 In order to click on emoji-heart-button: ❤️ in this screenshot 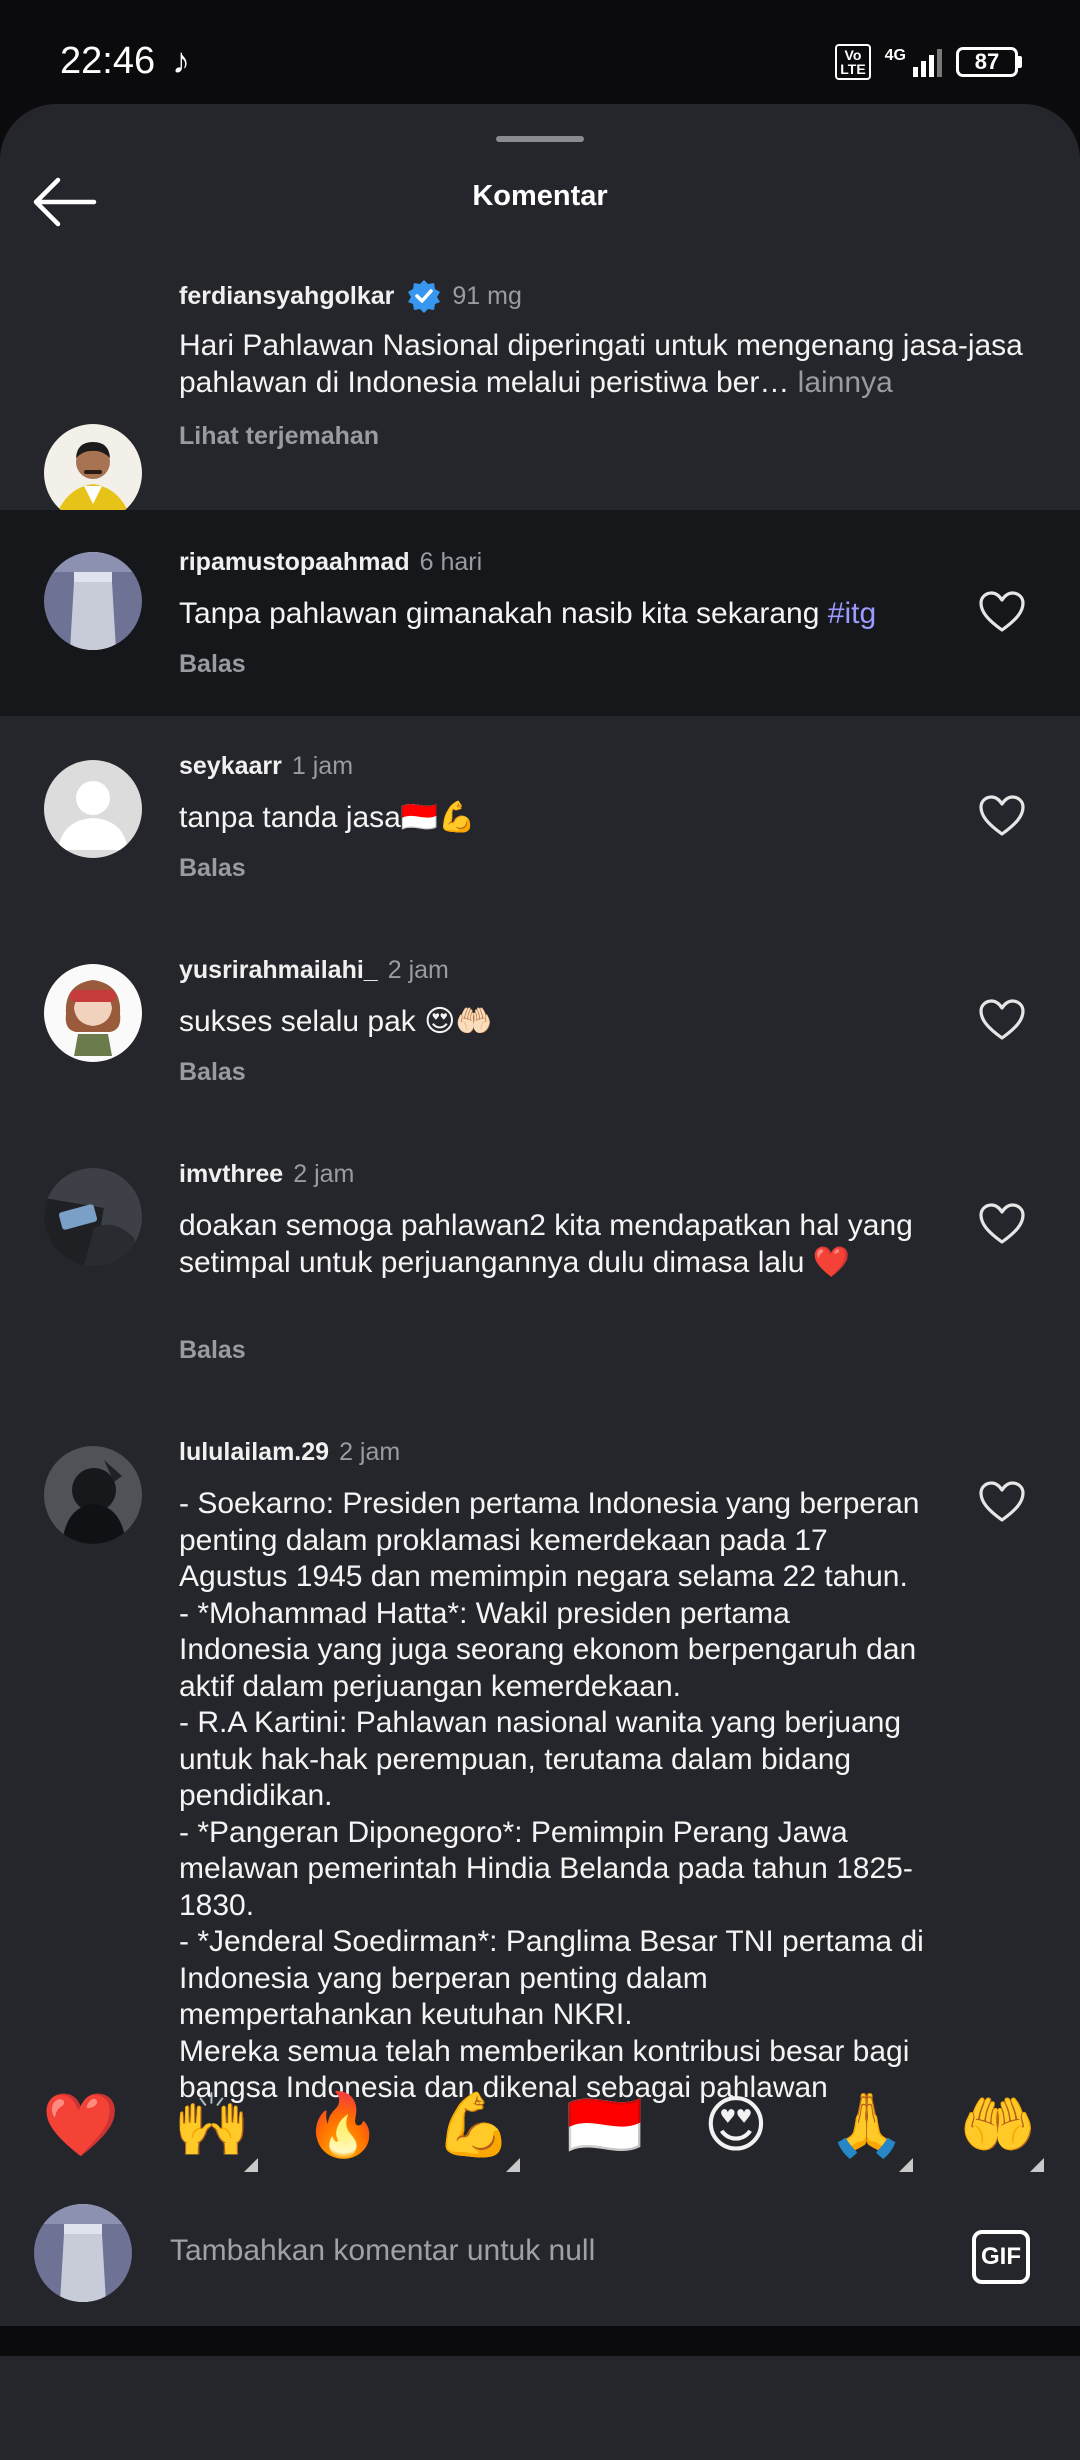, I will do `click(81, 2126)`.